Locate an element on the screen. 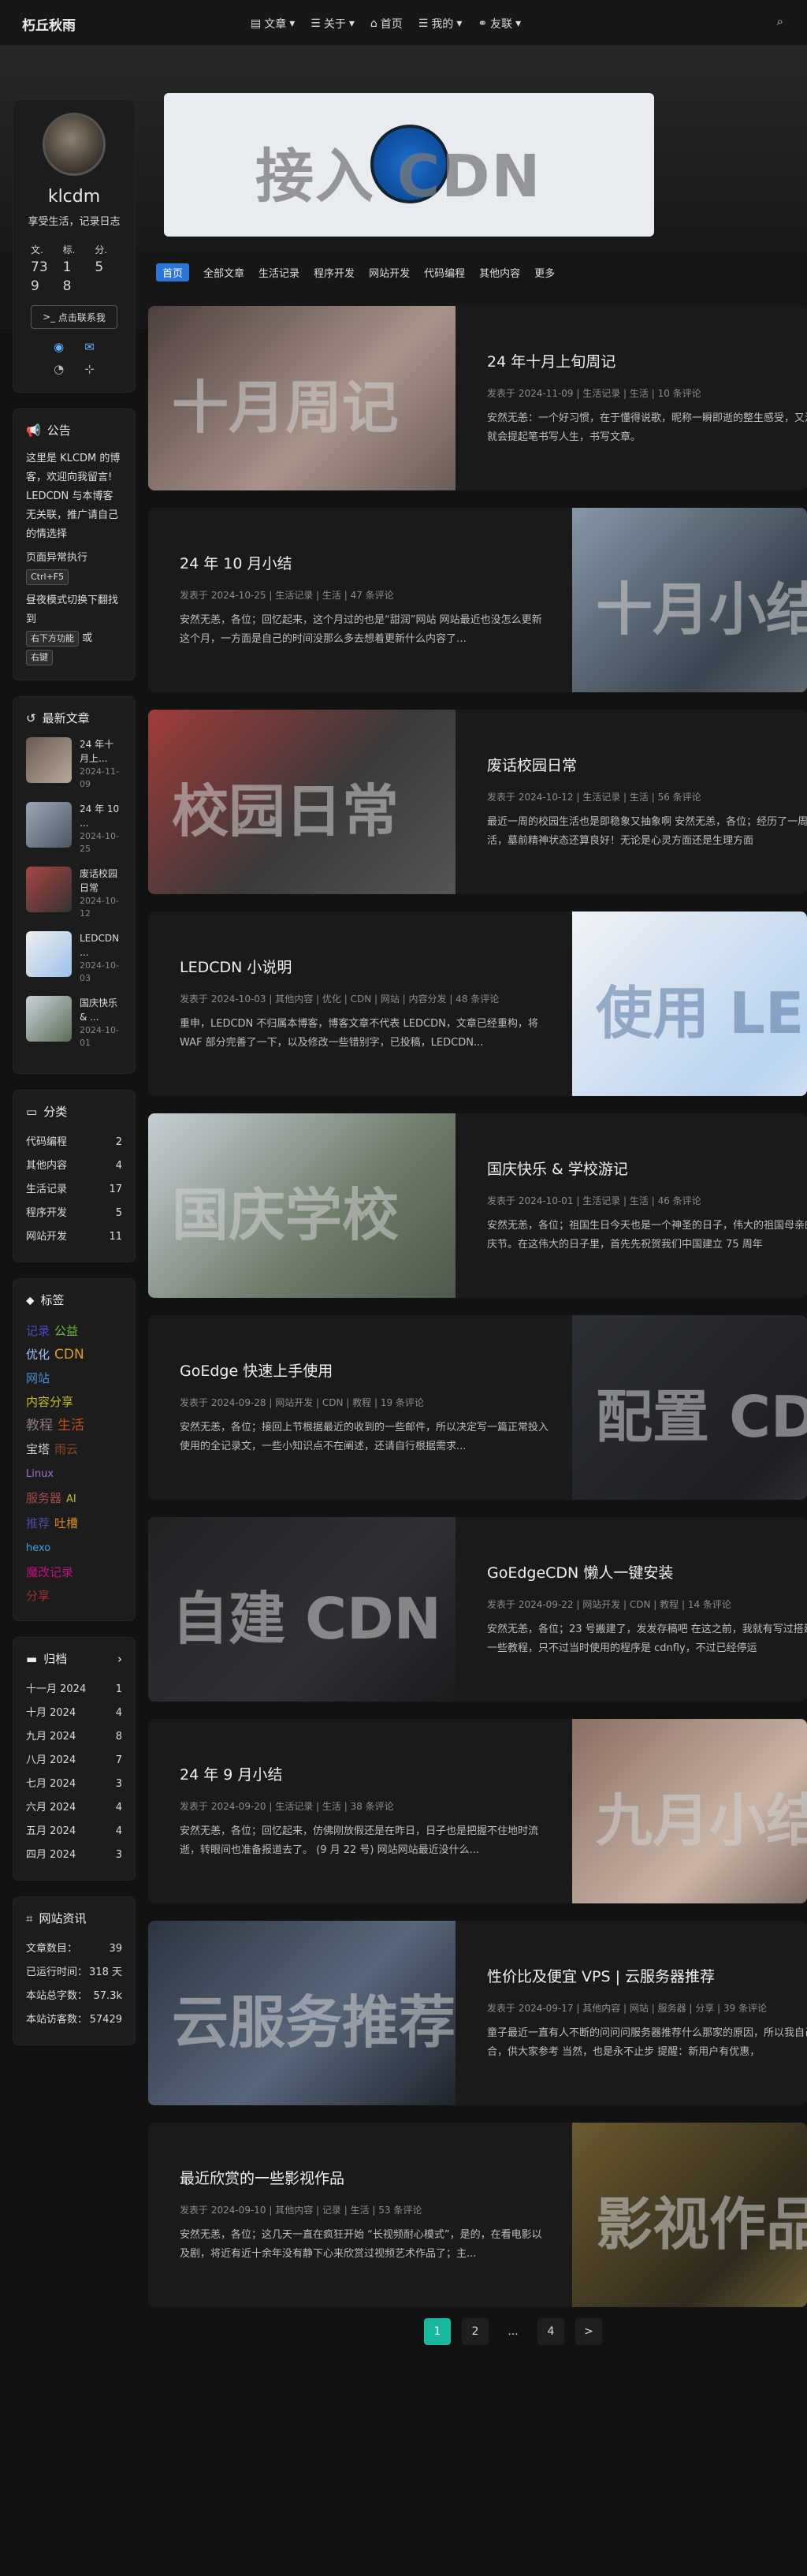 This screenshot has width=807, height=2576. next-page-button: > is located at coordinates (588, 2331).